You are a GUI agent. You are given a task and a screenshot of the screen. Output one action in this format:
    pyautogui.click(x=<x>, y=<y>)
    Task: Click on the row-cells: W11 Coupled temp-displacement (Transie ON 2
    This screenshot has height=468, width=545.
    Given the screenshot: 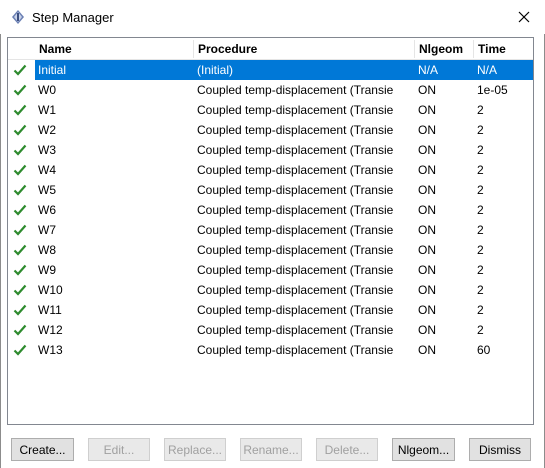 What is the action you would take?
    pyautogui.click(x=284, y=310)
    